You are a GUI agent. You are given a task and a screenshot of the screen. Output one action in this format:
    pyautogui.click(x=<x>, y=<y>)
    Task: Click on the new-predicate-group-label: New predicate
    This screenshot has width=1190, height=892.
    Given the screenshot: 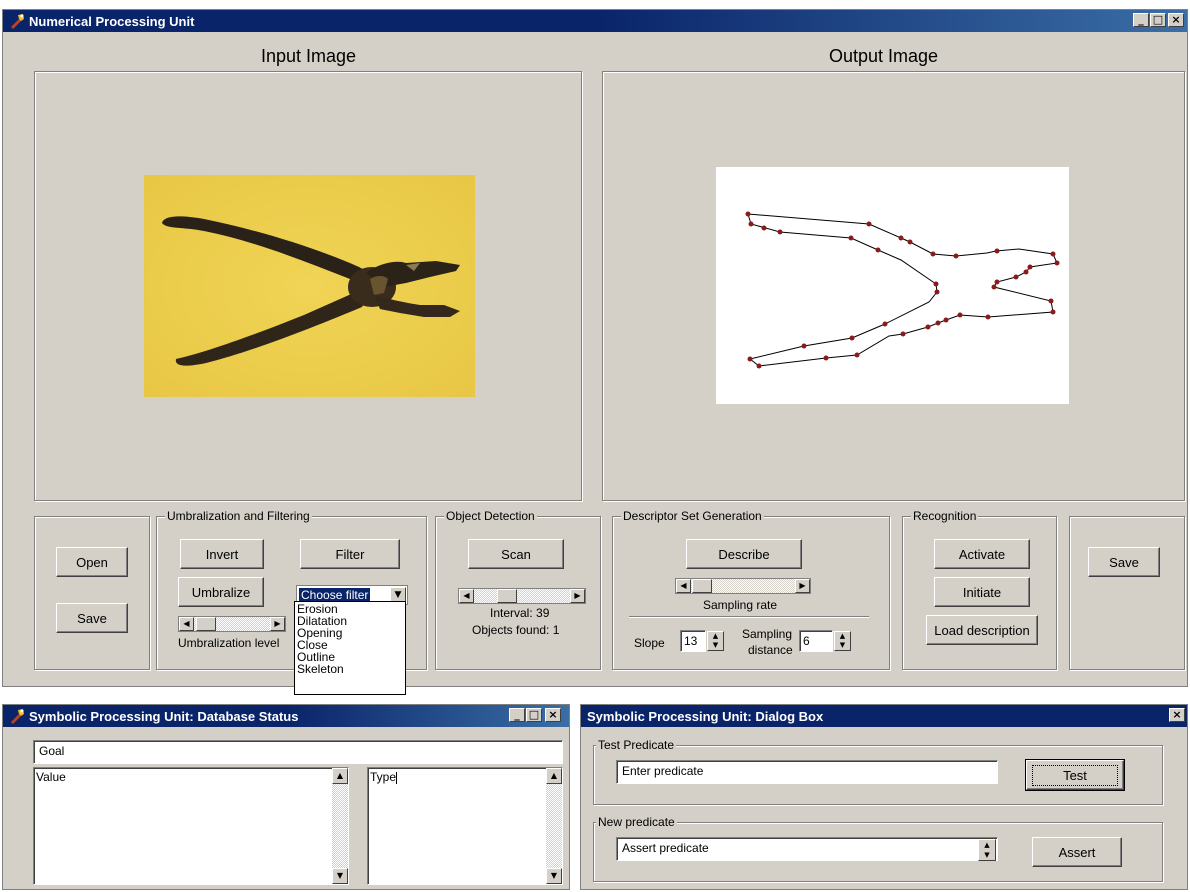 What is the action you would take?
    pyautogui.click(x=636, y=822)
    